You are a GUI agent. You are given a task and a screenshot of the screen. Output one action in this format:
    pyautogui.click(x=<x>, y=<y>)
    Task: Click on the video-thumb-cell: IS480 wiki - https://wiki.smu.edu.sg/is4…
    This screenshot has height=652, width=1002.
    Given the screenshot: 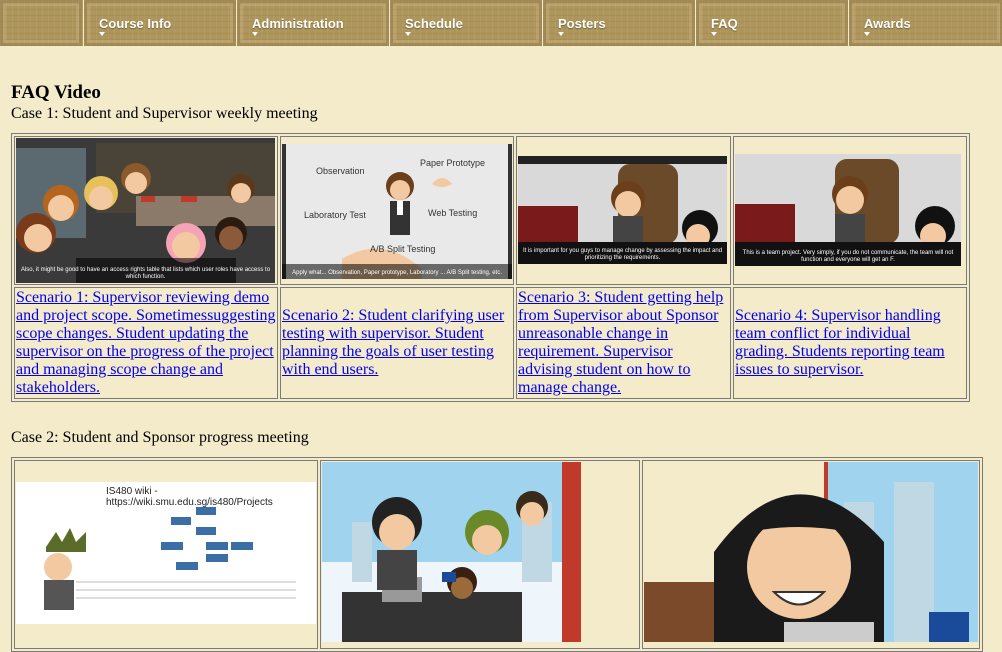 What is the action you would take?
    pyautogui.click(x=166, y=554)
    